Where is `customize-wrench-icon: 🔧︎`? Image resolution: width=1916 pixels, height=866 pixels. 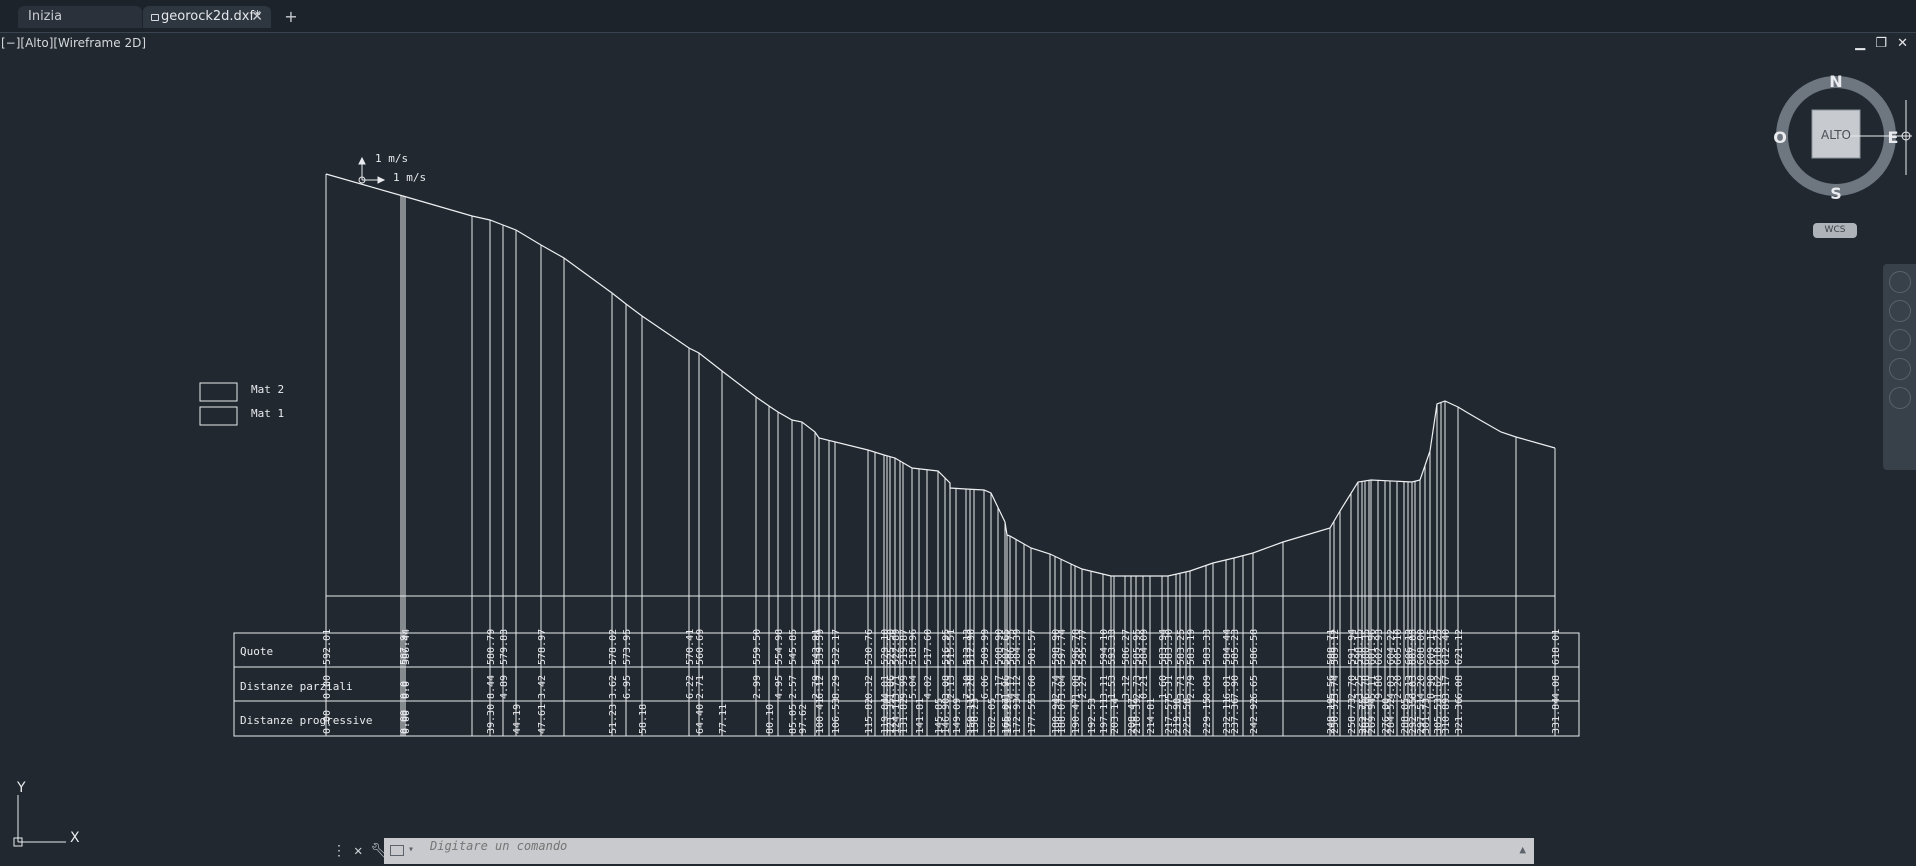
customize-wrench-icon: 🔧︎ is located at coordinates (379, 851).